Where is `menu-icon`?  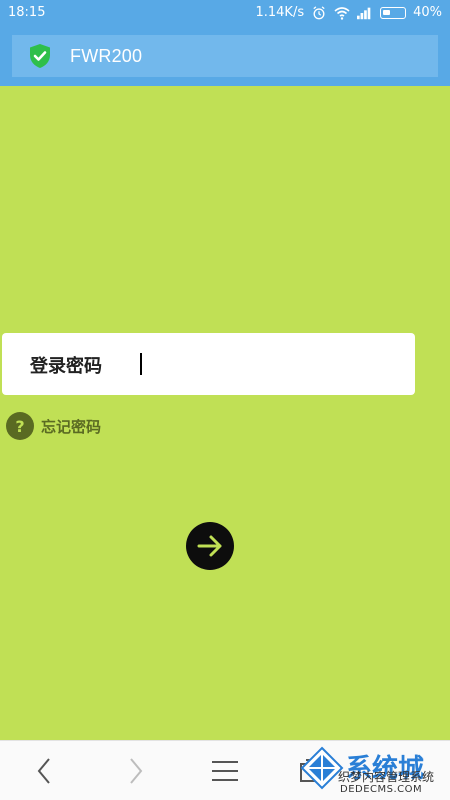
menu-icon is located at coordinates (225, 771).